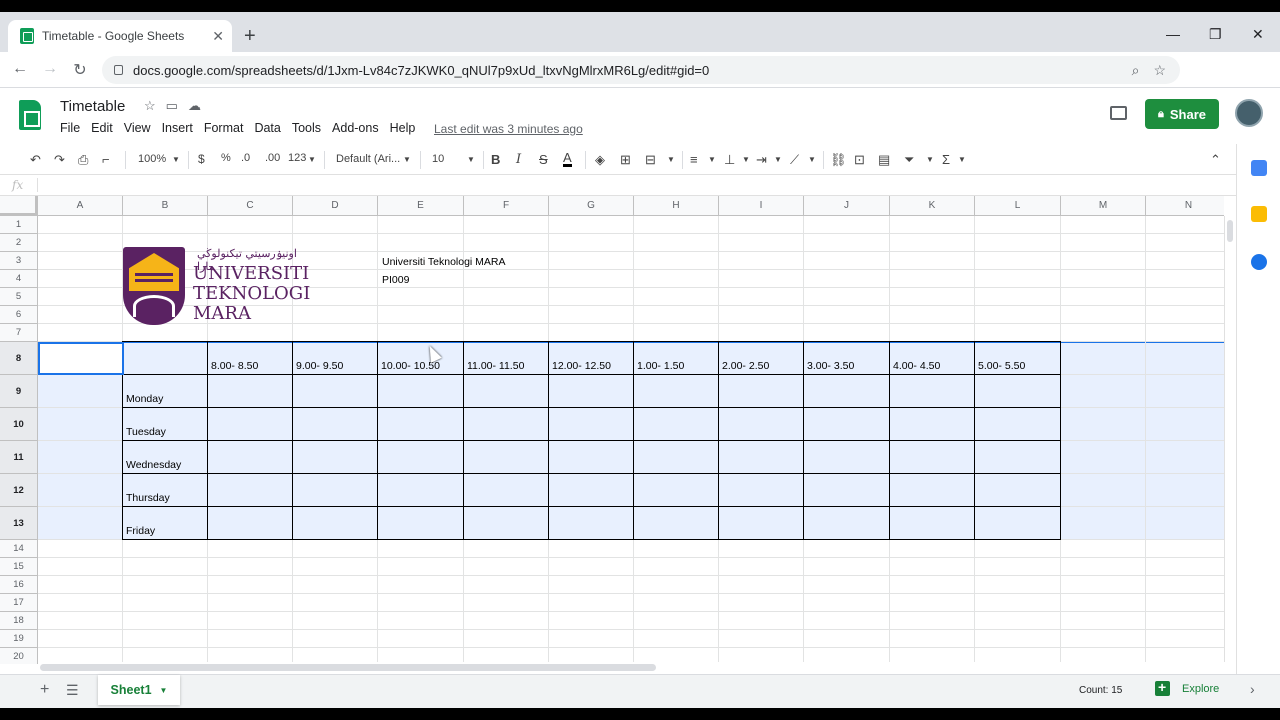 This screenshot has width=1280, height=720. What do you see at coordinates (407, 159) in the screenshot?
I see `font-dropdown-icon: ▼` at bounding box center [407, 159].